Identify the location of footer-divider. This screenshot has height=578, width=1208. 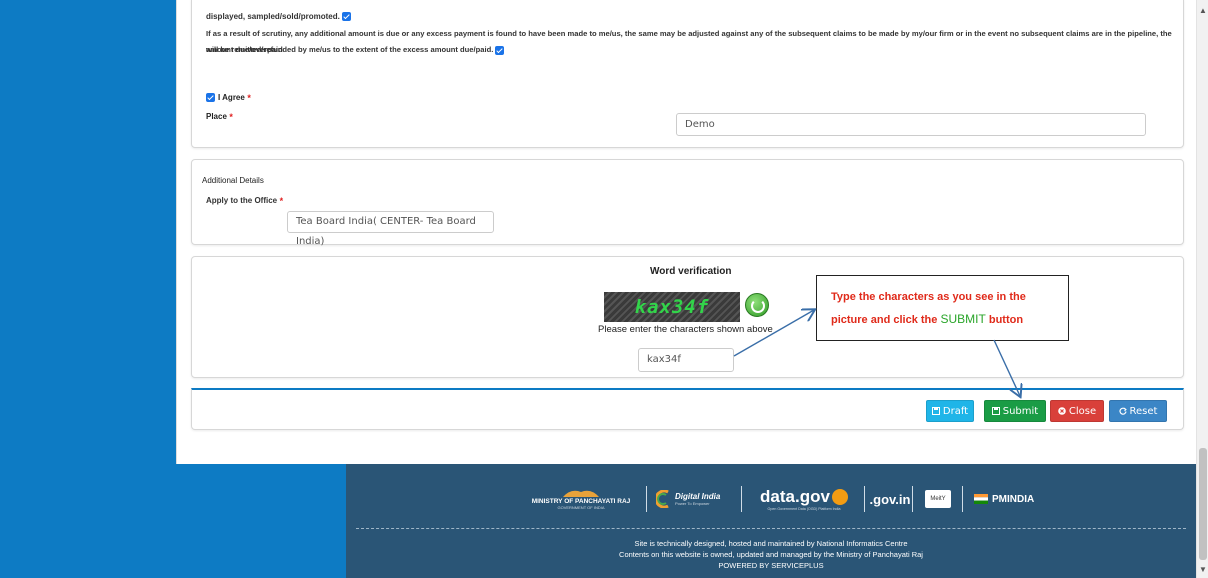
(771, 528).